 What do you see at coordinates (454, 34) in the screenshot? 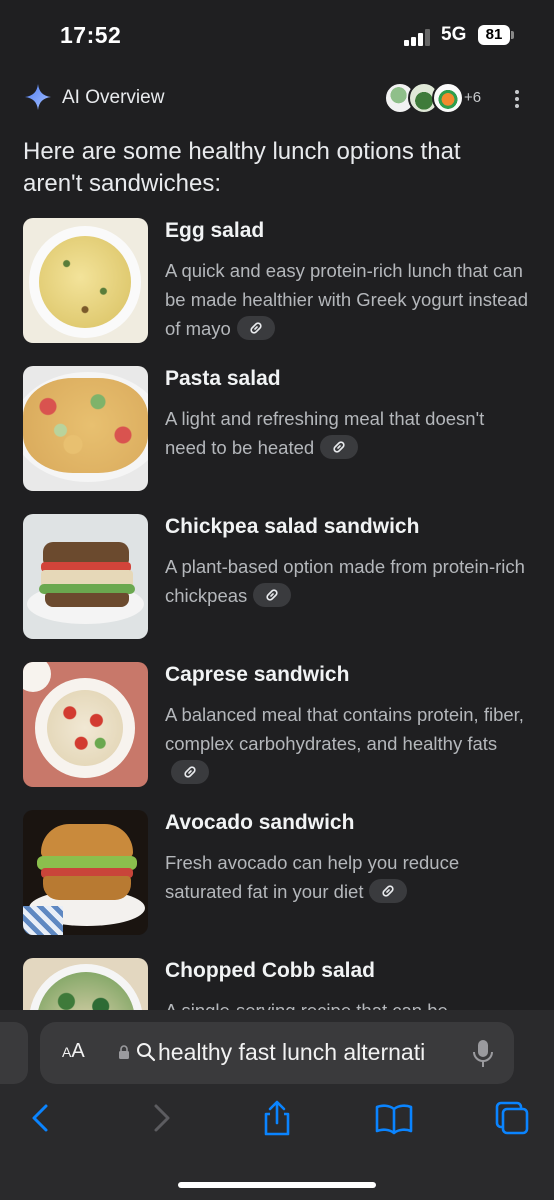
I see `network-label: 5G` at bounding box center [454, 34].